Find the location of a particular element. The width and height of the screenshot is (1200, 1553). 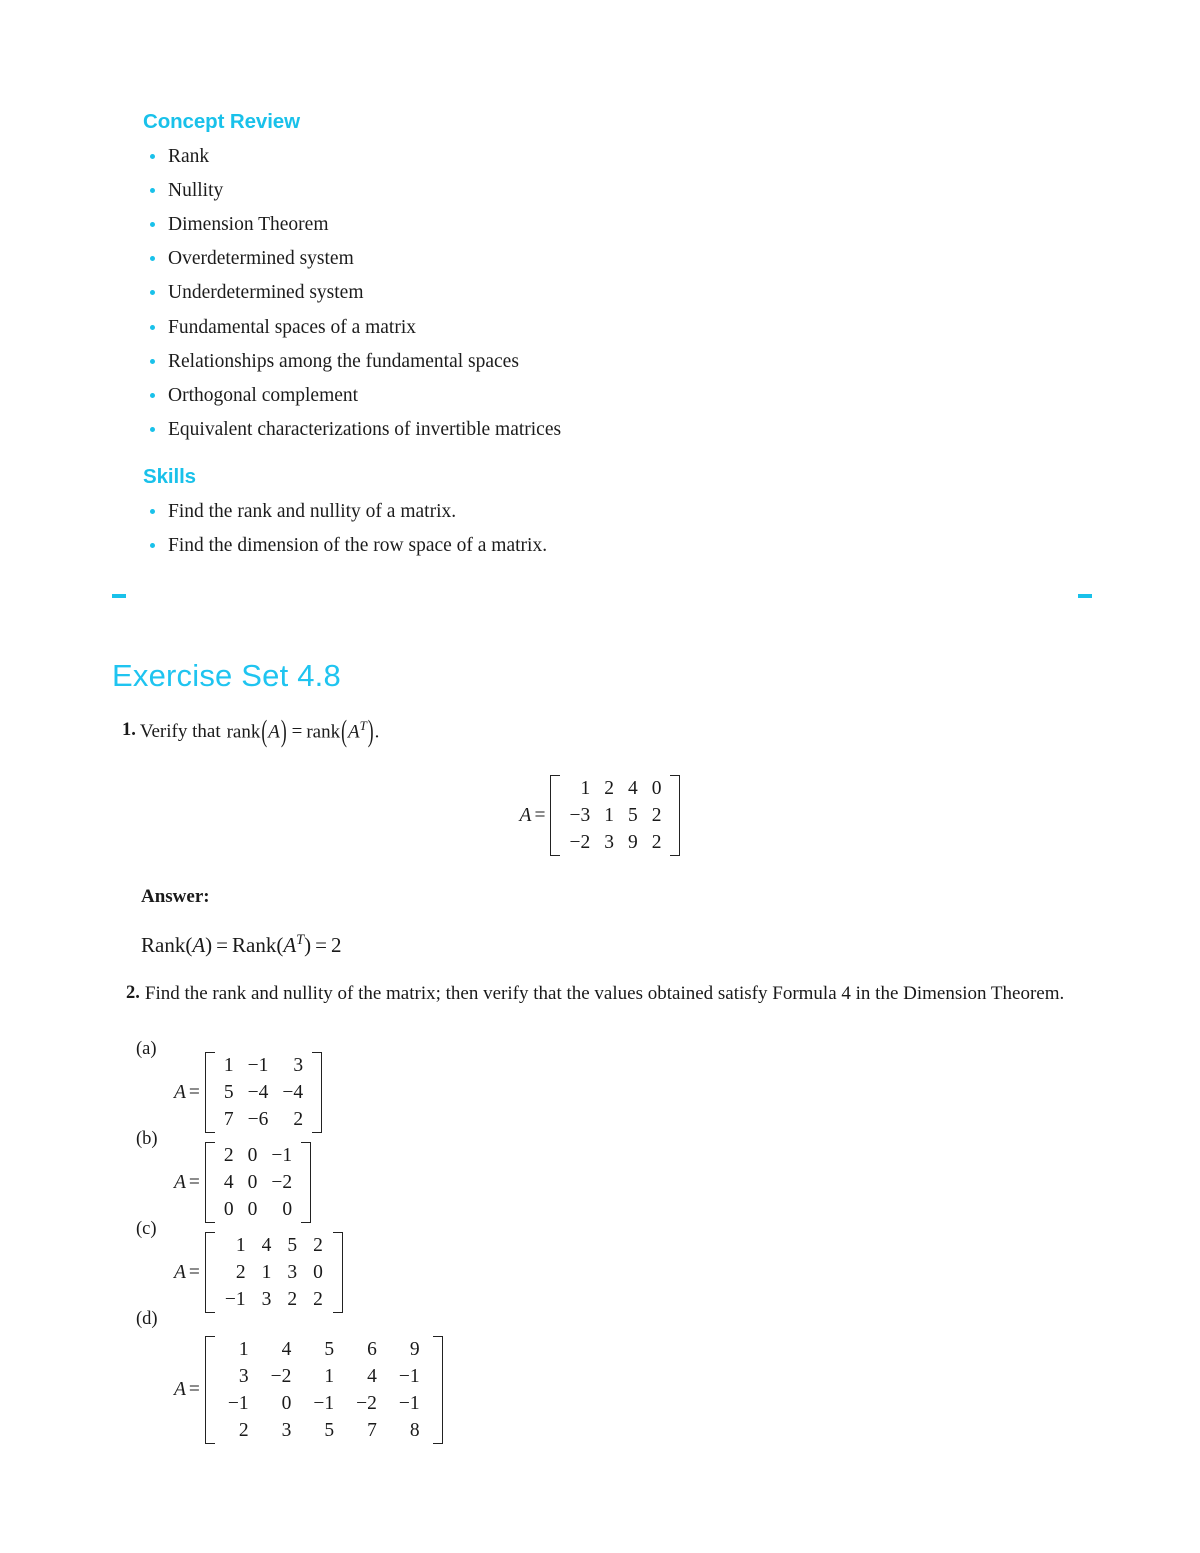

answer-value: 2 is located at coordinates (336, 945).